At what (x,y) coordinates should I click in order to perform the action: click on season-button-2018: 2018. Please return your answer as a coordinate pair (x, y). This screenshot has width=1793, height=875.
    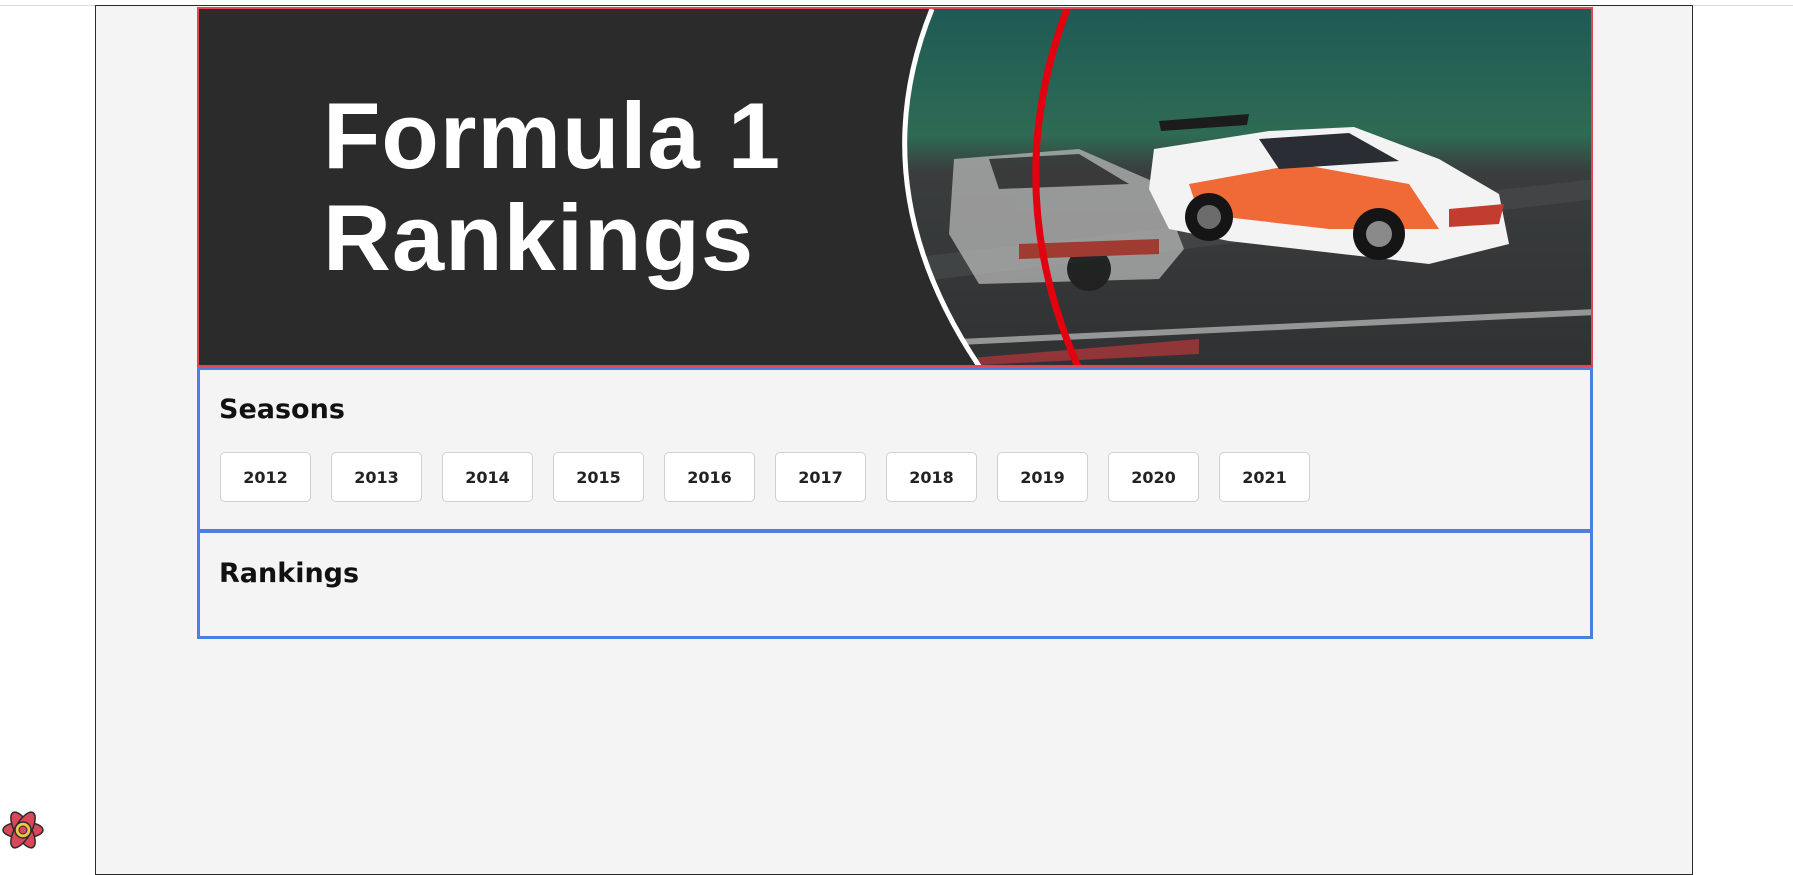
    Looking at the image, I should click on (931, 477).